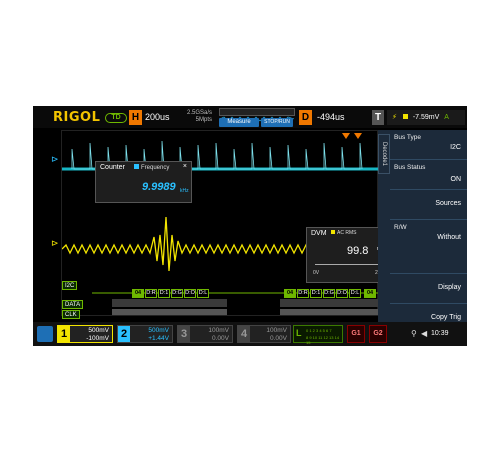 Image resolution: width=500 pixels, height=450 pixels. Describe the element at coordinates (446, 317) in the screenshot. I see `menu-value: Copy Trig` at that location.